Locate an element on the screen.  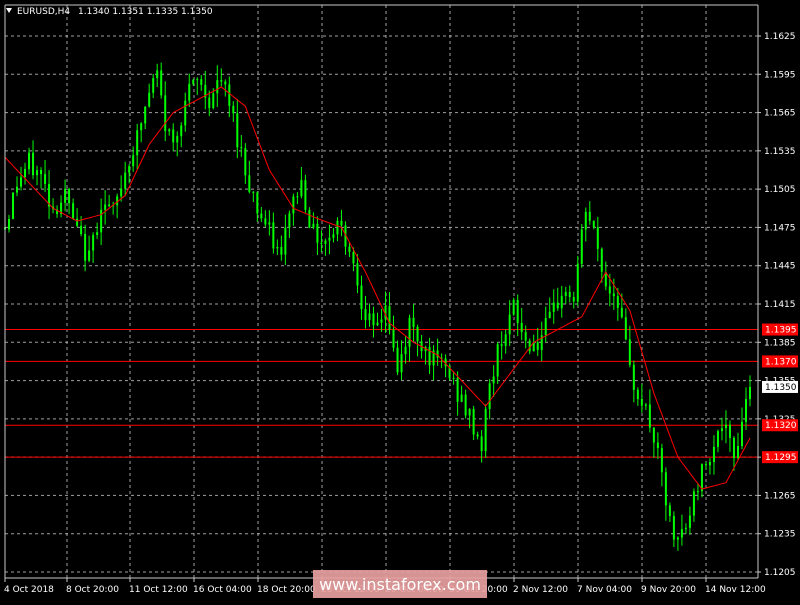
time-tick-label: 18 Oct 20:00 is located at coordinates (286, 590).